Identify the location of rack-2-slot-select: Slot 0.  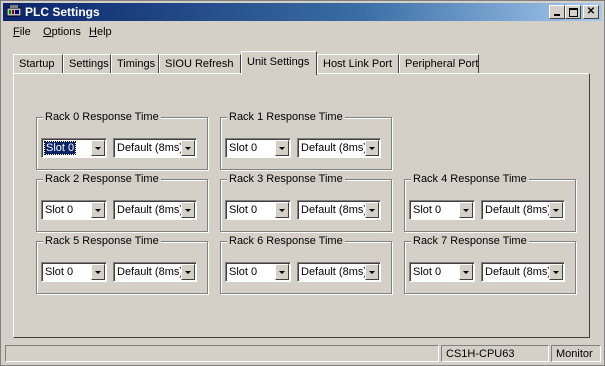
(74, 210).